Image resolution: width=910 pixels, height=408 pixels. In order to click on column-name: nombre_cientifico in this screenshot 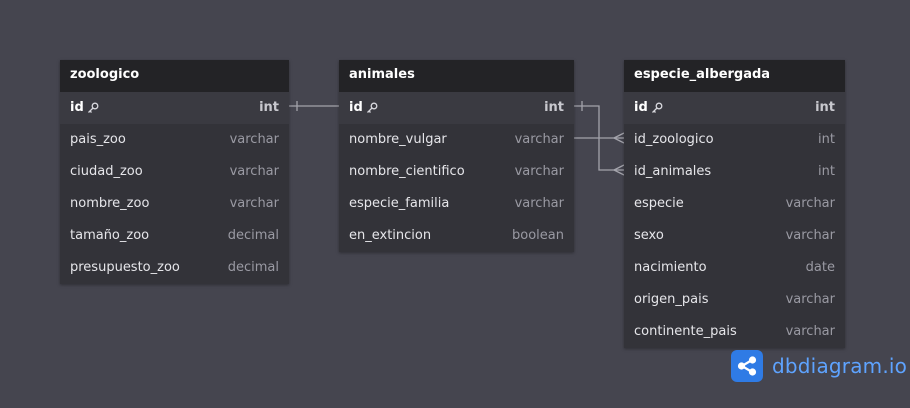, I will do `click(407, 171)`.